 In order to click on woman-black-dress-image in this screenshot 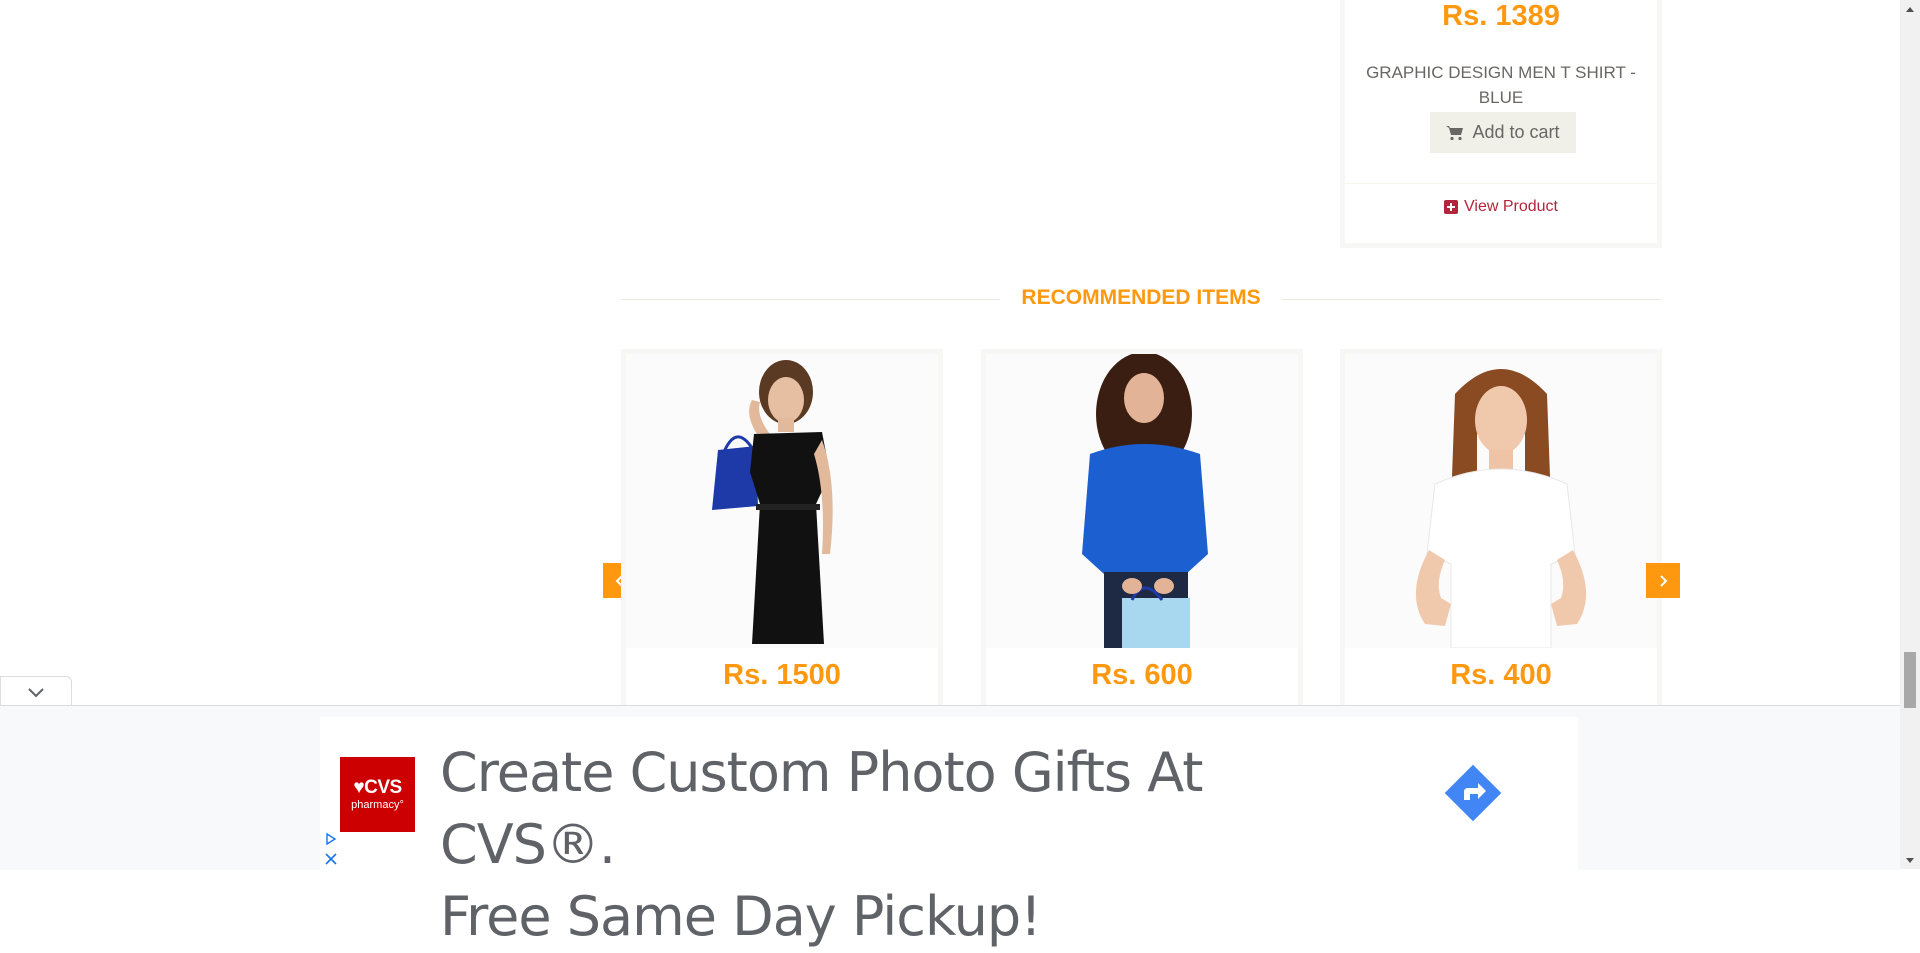, I will do `click(782, 501)`.